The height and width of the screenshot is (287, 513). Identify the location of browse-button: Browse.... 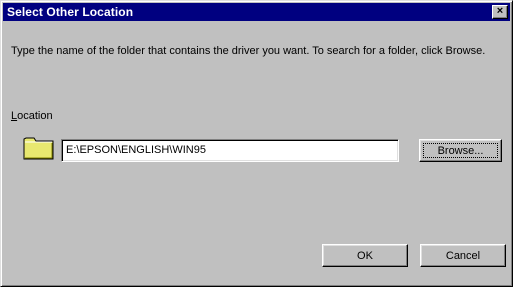
(460, 150).